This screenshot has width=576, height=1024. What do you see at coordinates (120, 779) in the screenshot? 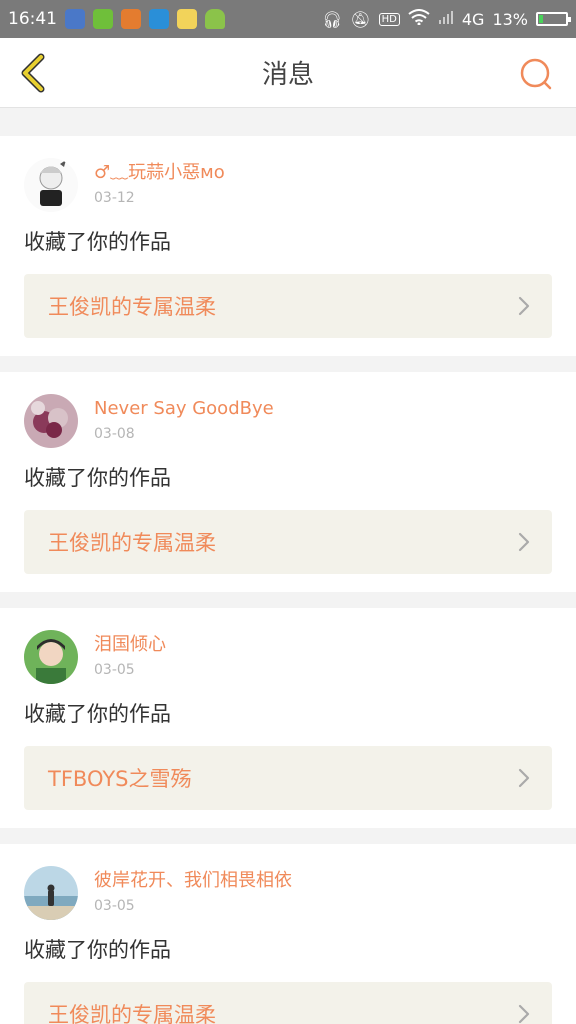
I see `work-title: TFBOYS之雪殇` at bounding box center [120, 779].